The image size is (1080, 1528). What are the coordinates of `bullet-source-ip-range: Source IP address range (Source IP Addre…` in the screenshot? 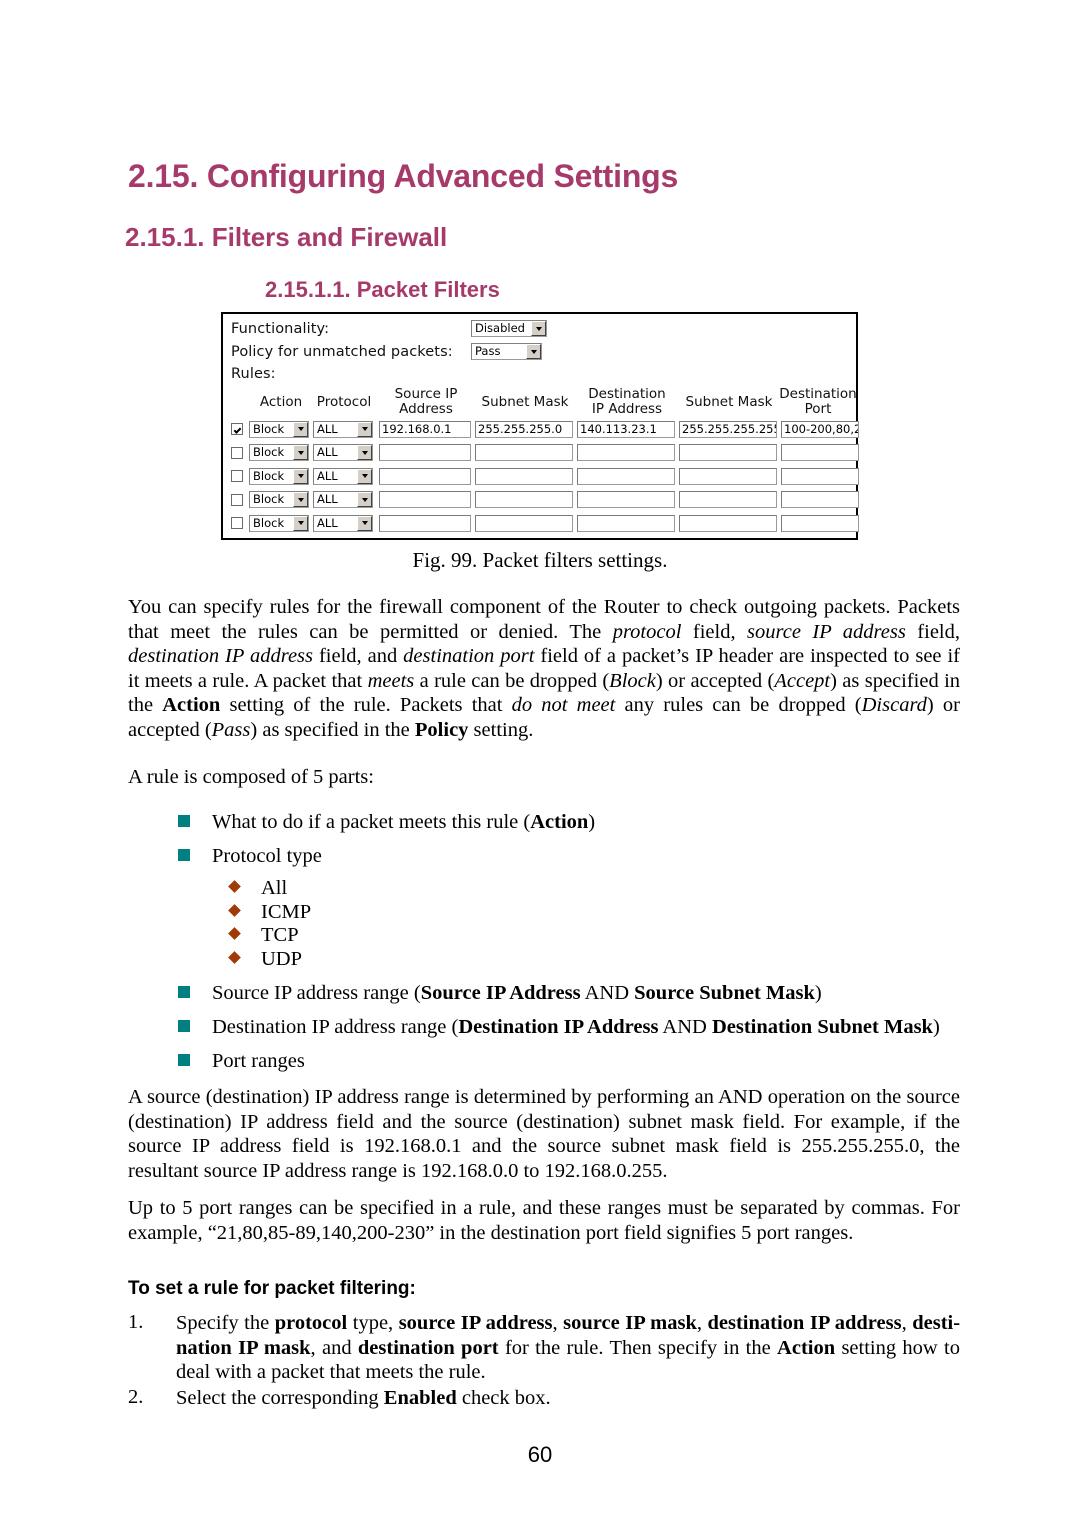 It's located at (517, 993).